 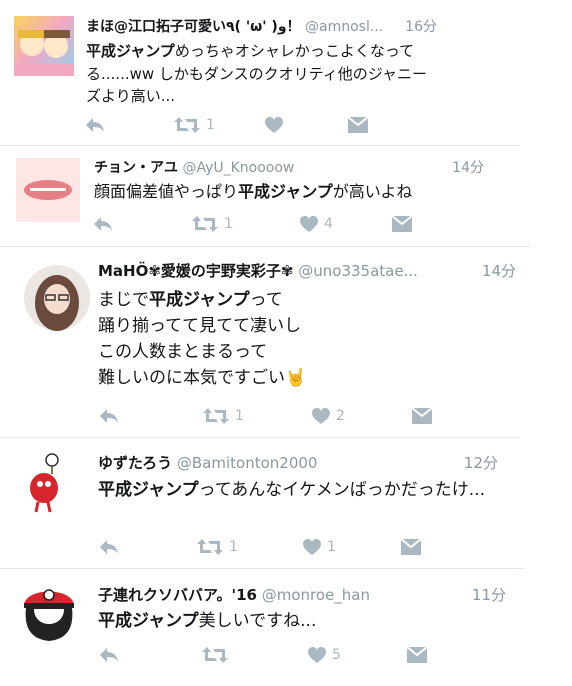 I want to click on retweet-button, so click(x=218, y=655).